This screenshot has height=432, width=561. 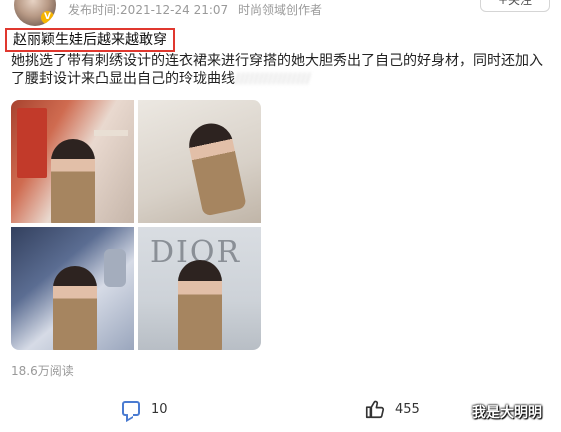 What do you see at coordinates (47, 17) in the screenshot?
I see `verified-badge-icon: V` at bounding box center [47, 17].